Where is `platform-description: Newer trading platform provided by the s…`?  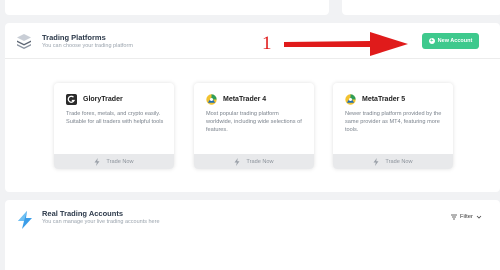
platform-description: Newer trading platform provided by the s… is located at coordinates (393, 122).